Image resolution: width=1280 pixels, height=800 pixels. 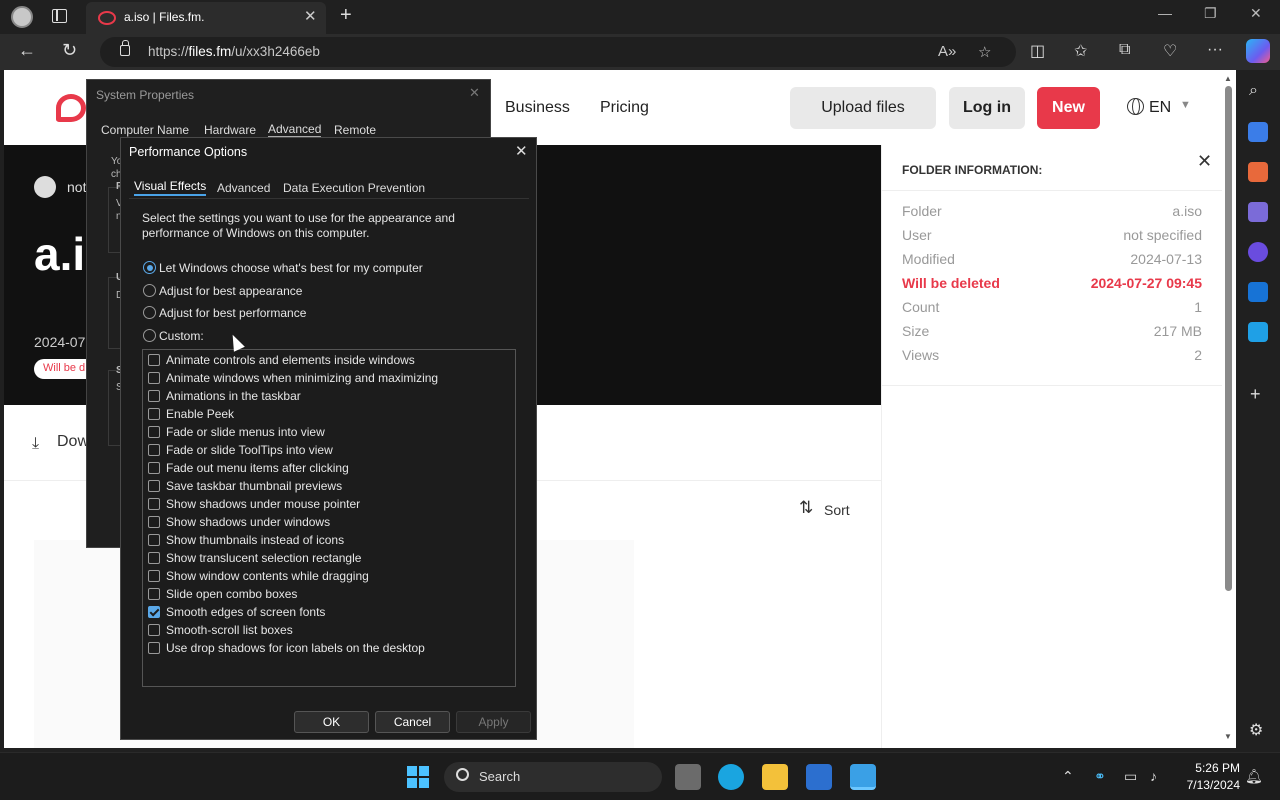 I want to click on file-explorer-icon, so click(x=775, y=777).